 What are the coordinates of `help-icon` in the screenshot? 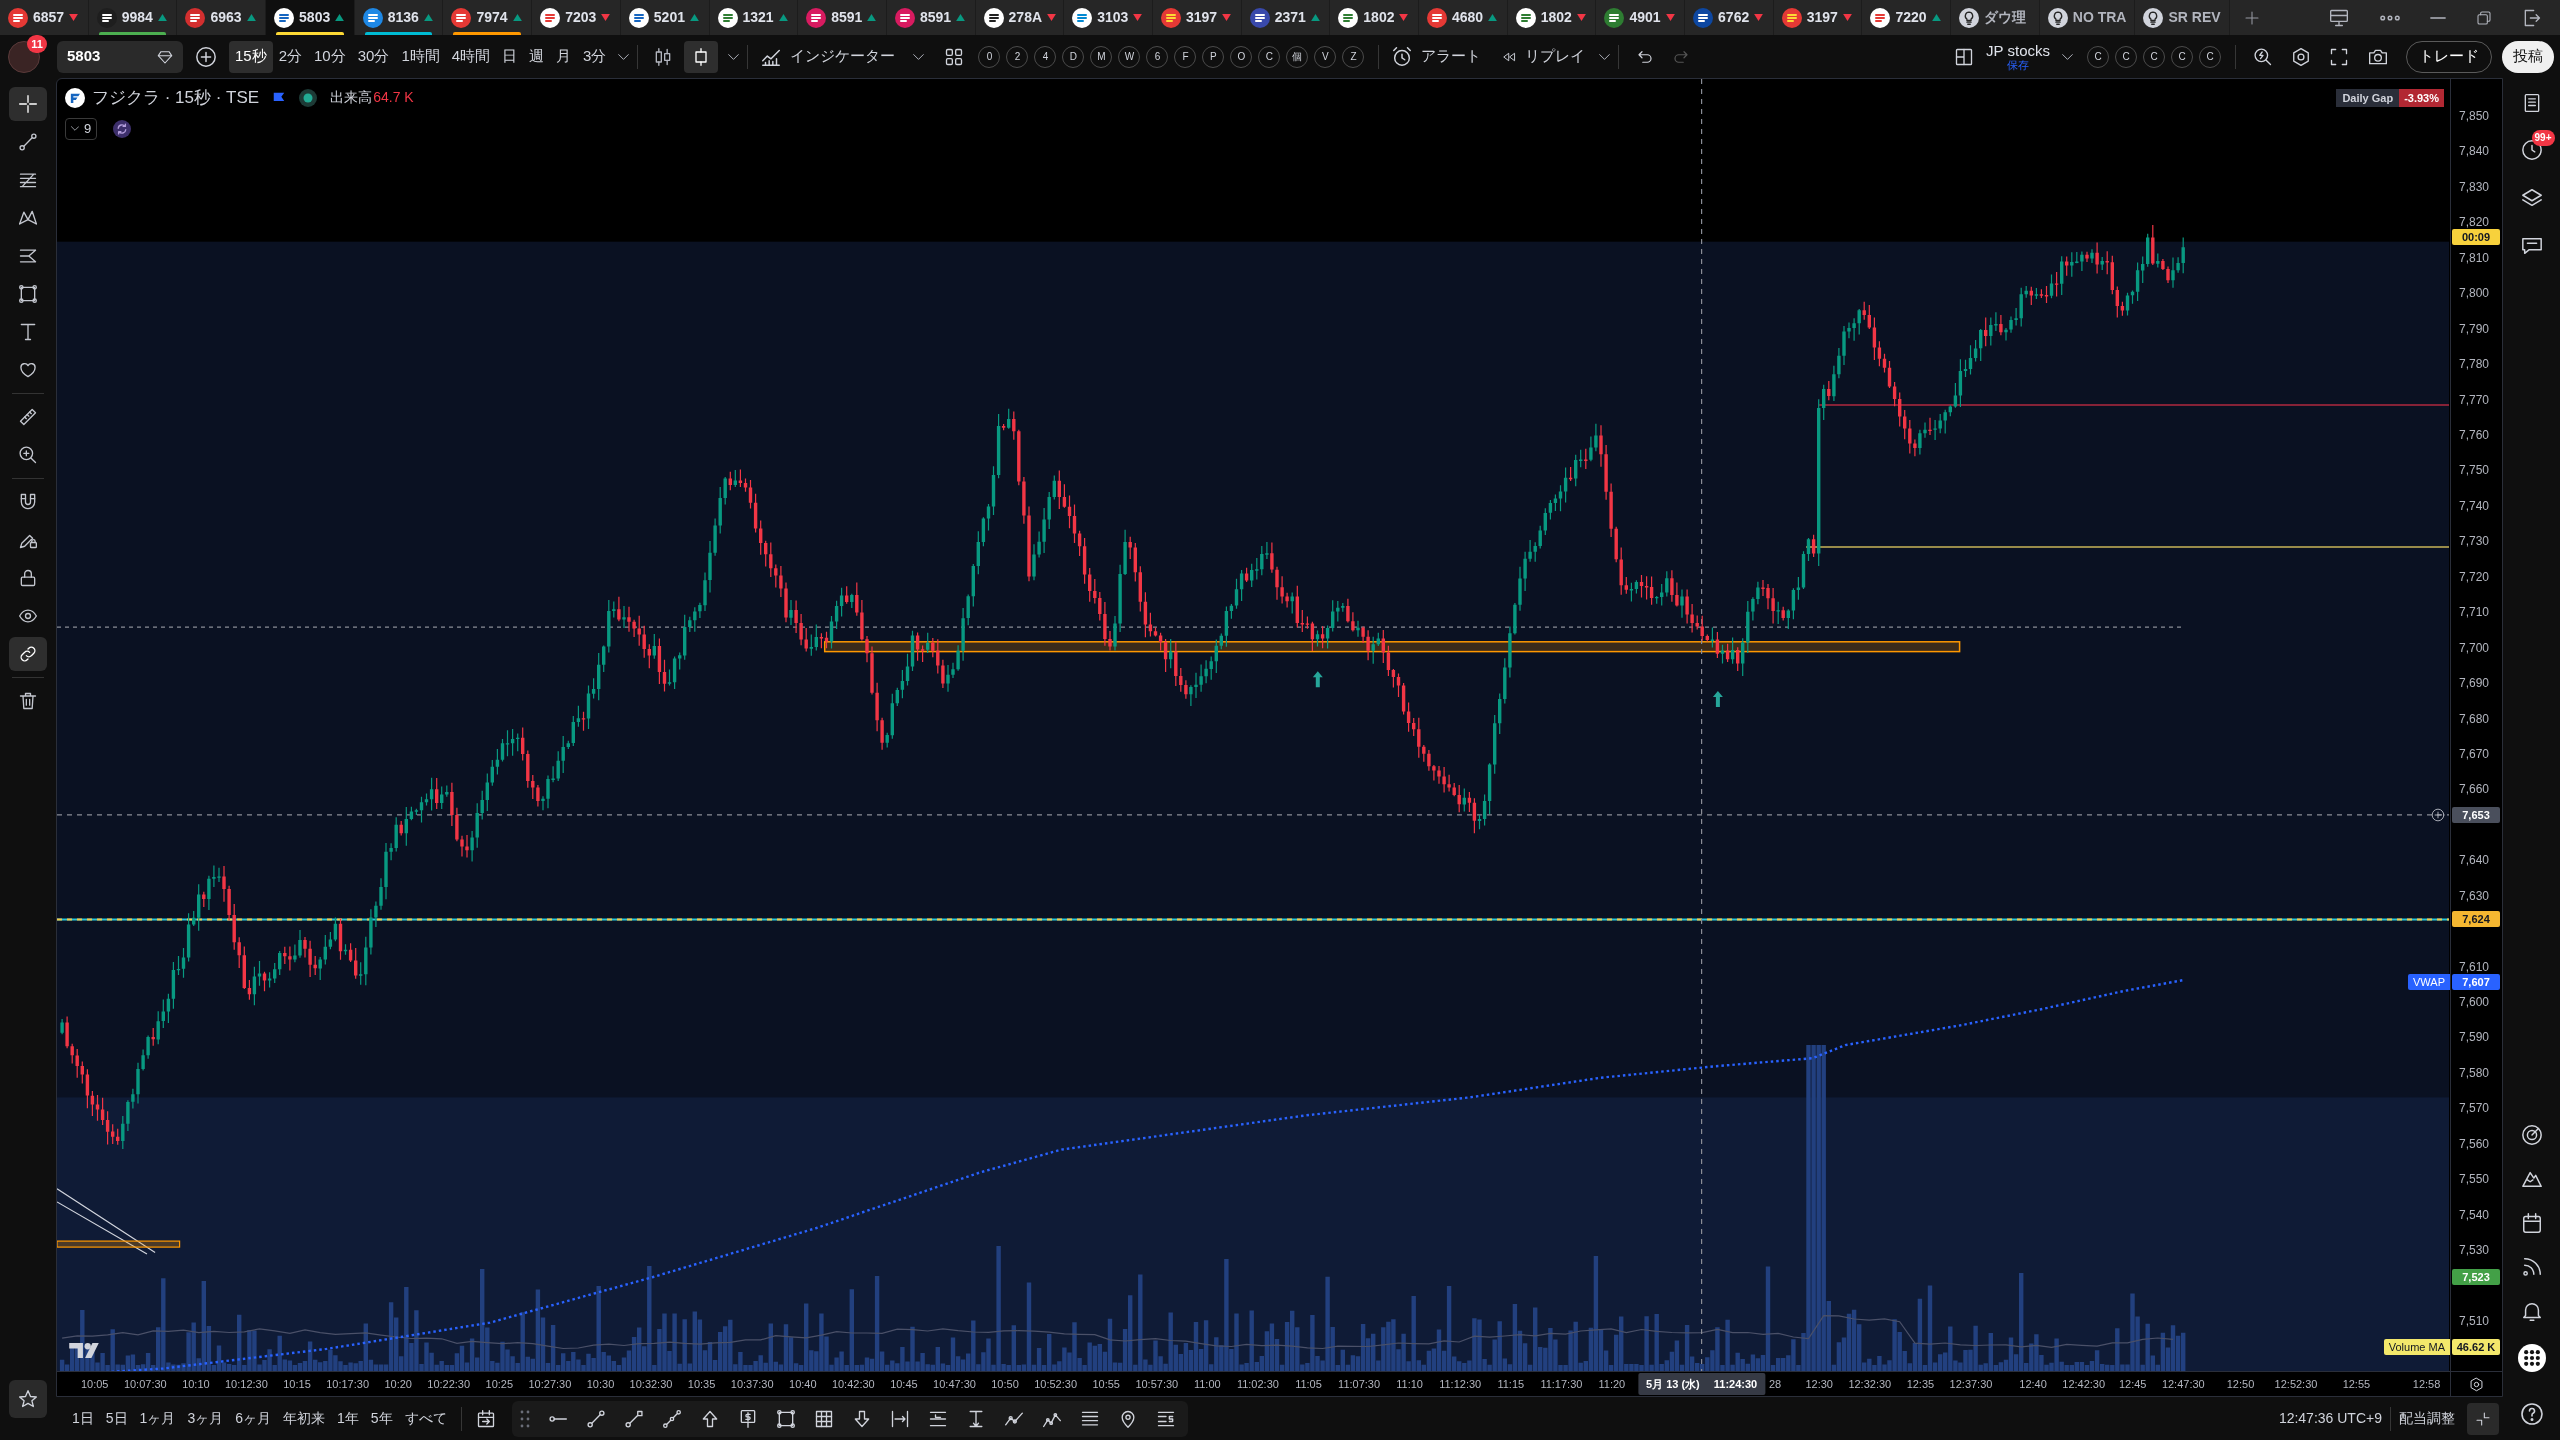 It's located at (2531, 1414).